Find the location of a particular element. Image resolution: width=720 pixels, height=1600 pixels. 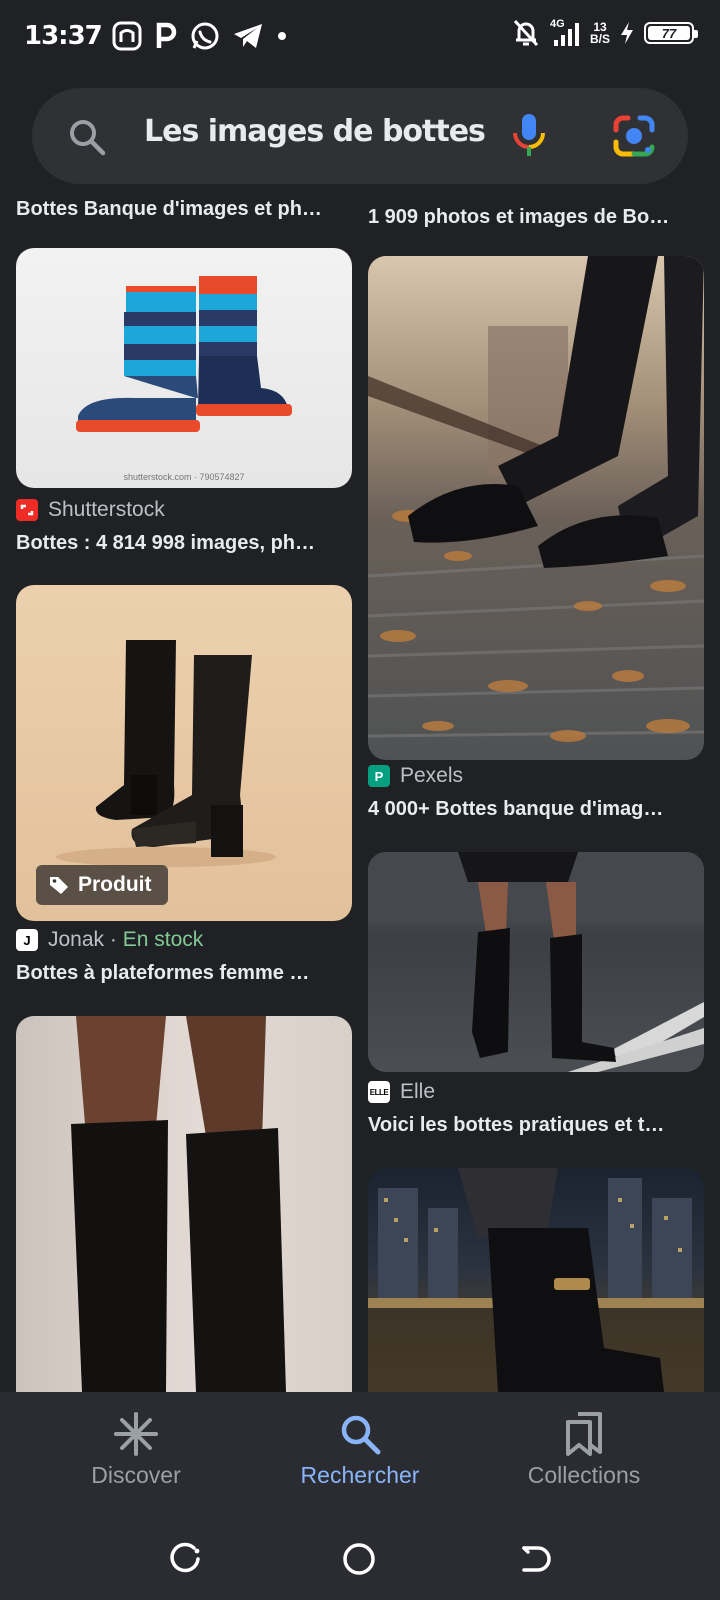

battery-level: 77 is located at coordinates (669, 33).